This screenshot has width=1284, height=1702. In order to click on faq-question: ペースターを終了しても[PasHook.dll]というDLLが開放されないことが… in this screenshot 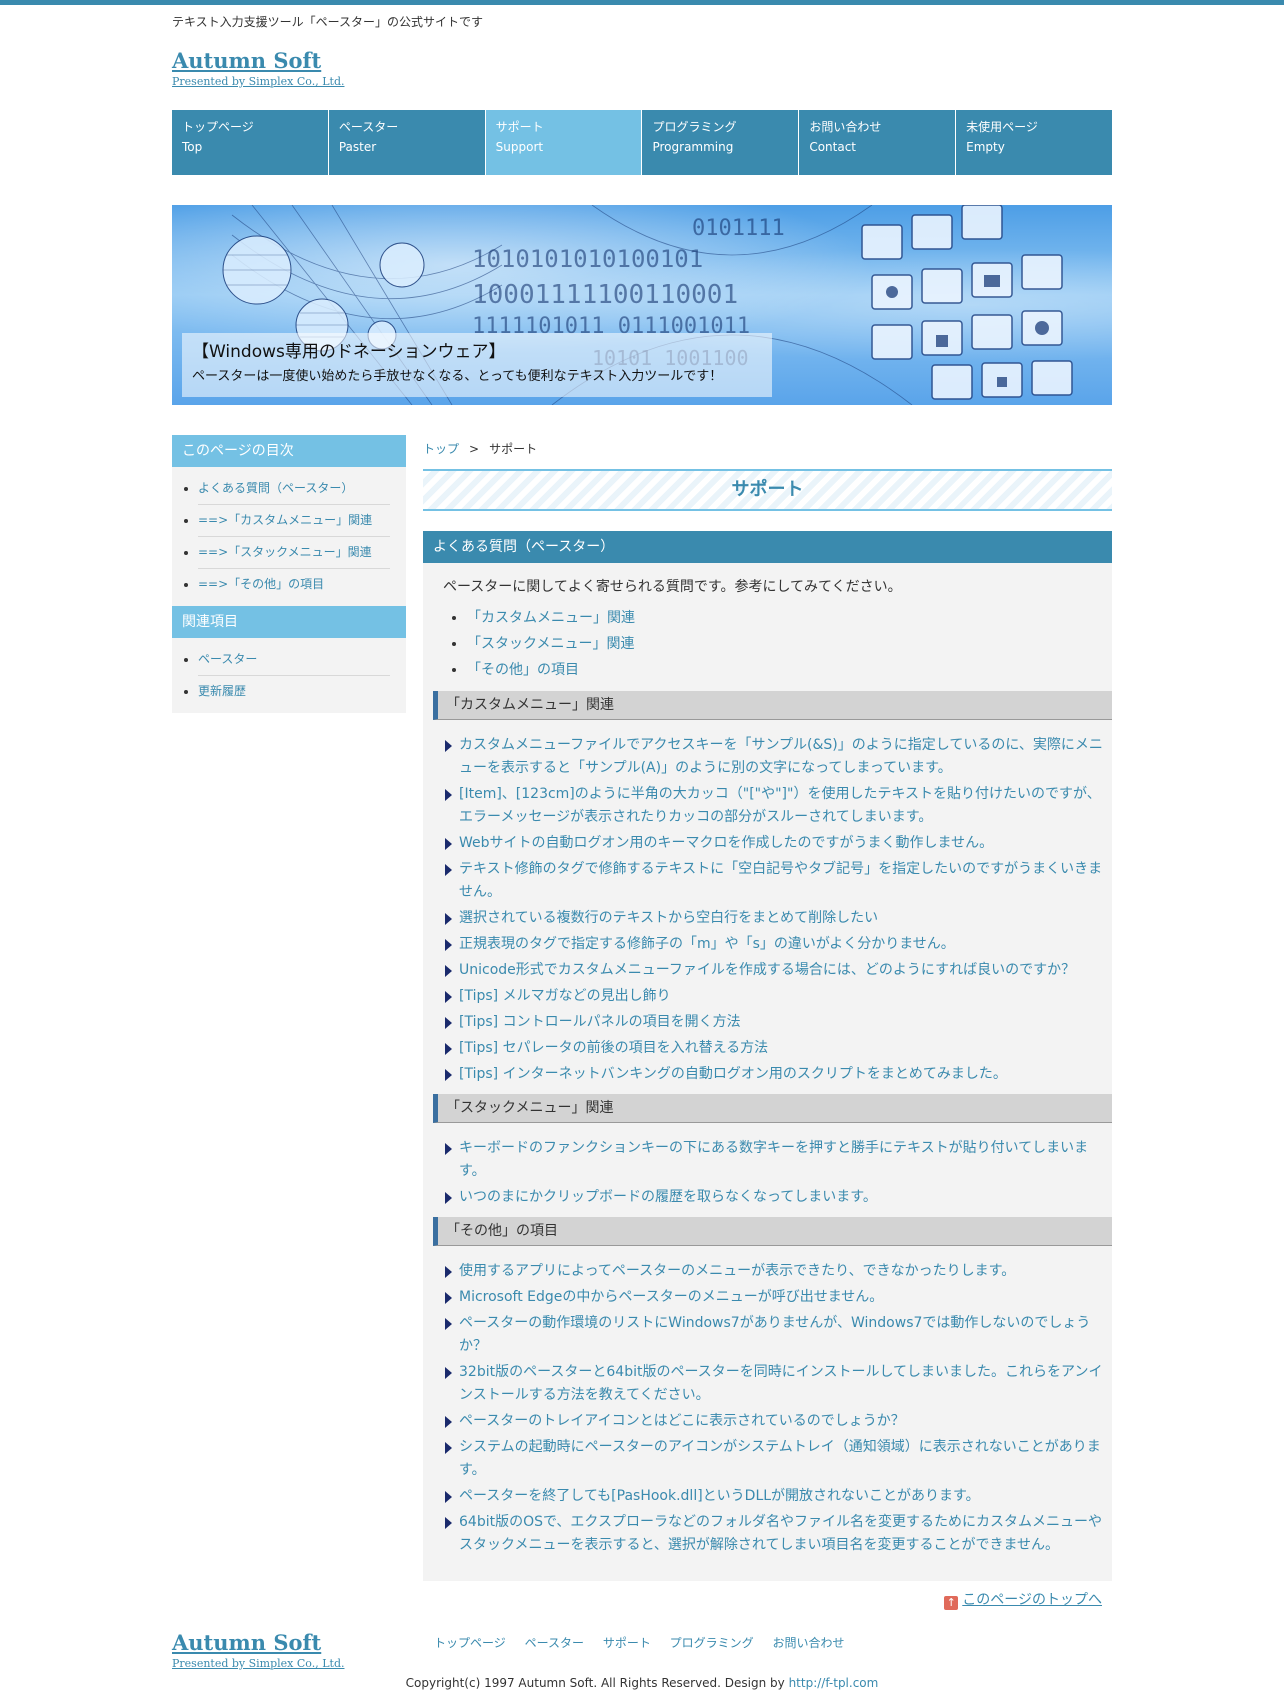, I will do `click(776, 1496)`.